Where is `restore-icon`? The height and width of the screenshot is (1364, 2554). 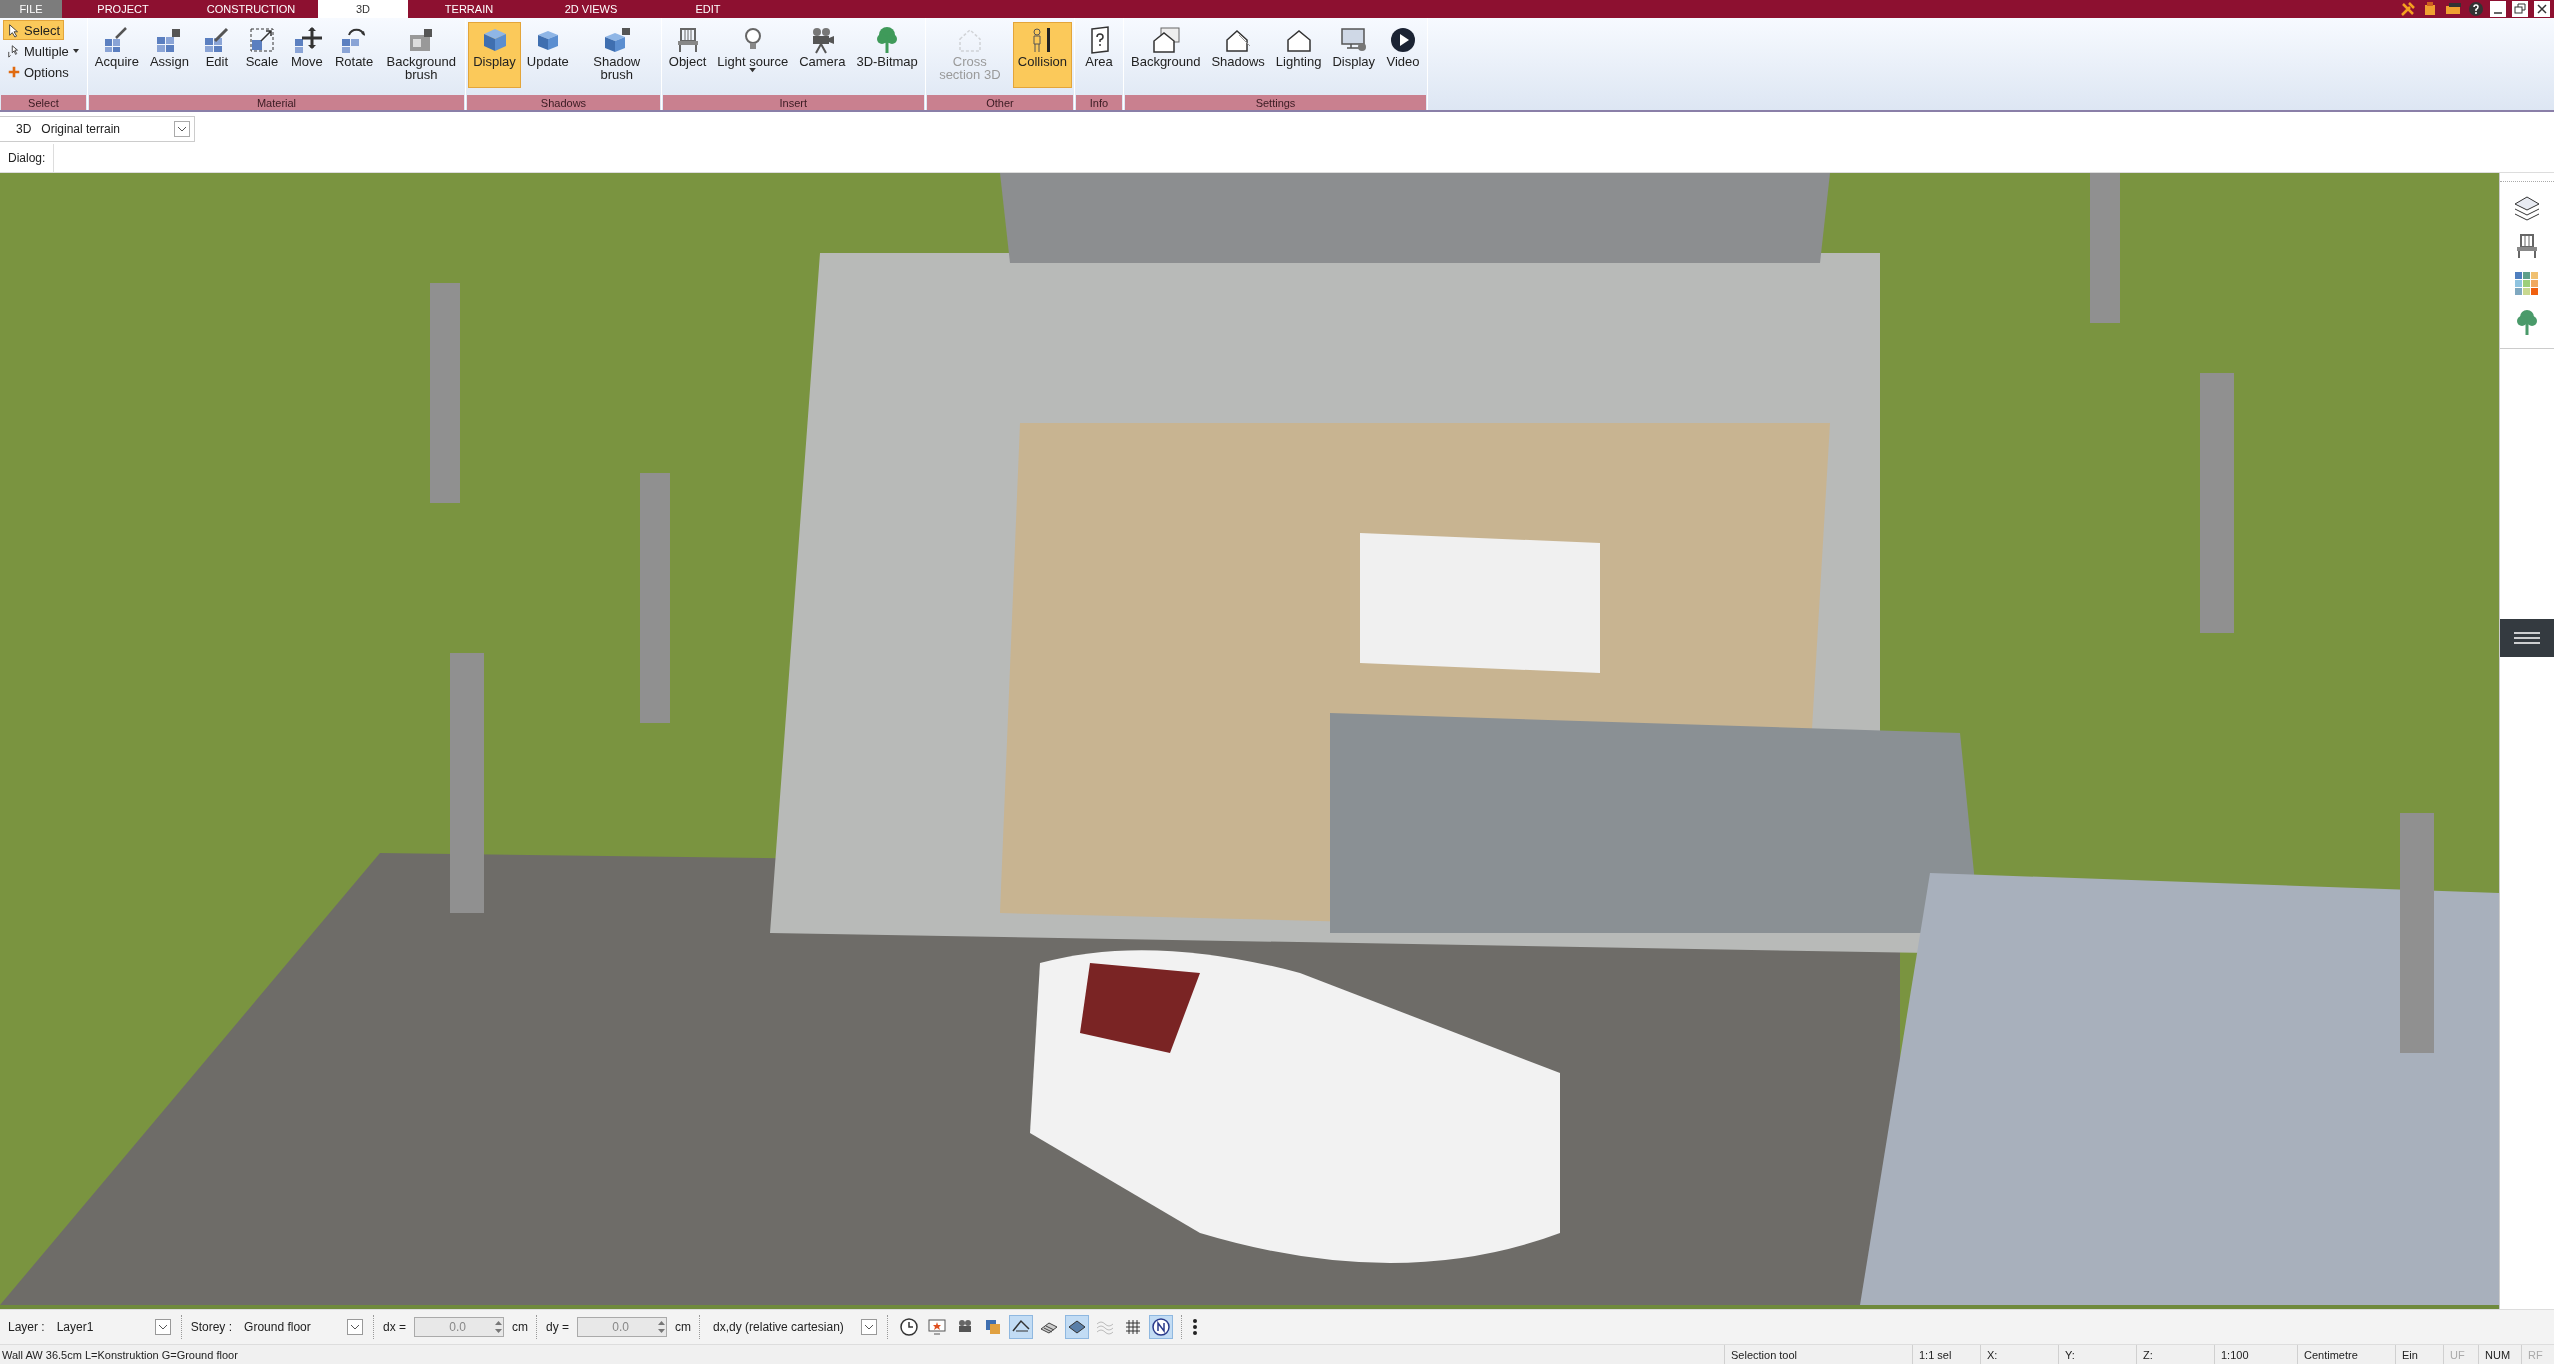
restore-icon is located at coordinates (2520, 9).